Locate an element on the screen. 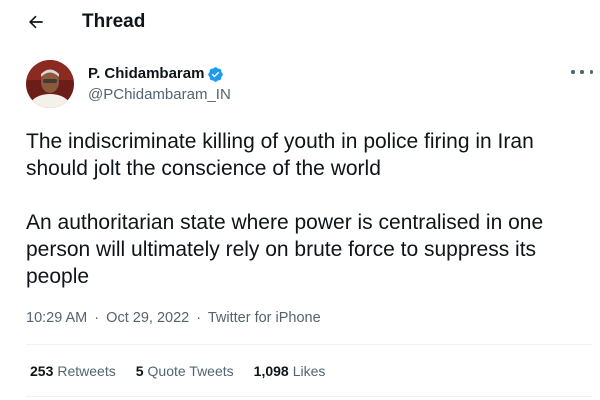 This screenshot has width=600, height=400. more-options-button is located at coordinates (582, 72).